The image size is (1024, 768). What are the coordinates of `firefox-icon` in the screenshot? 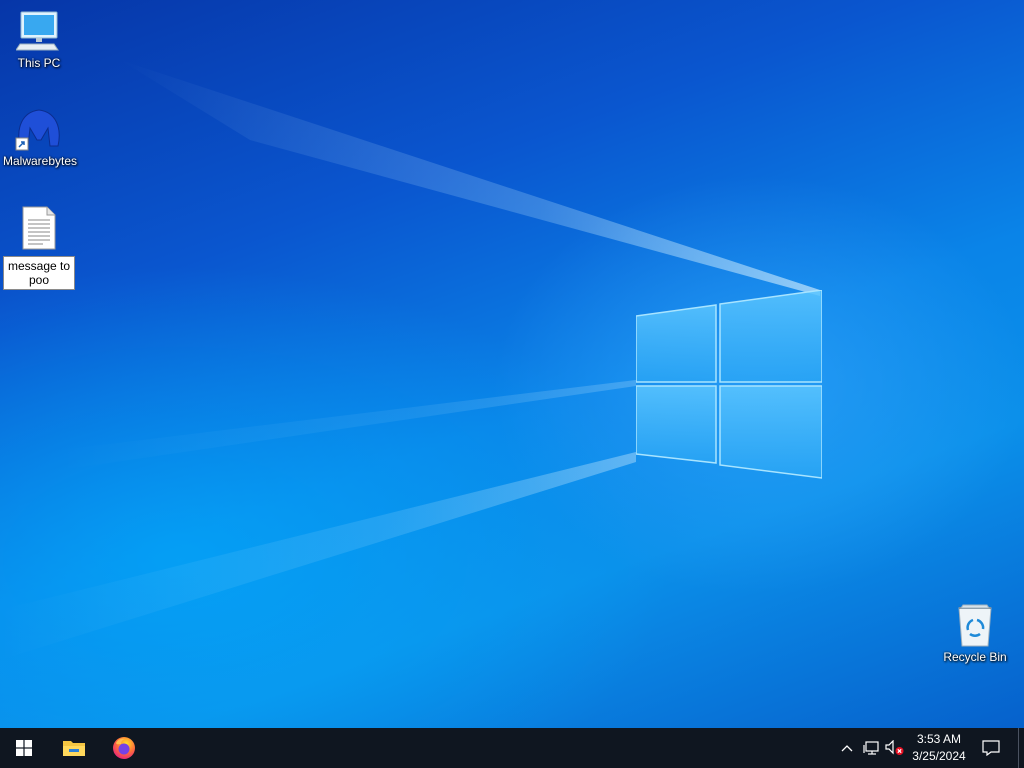 It's located at (124, 748).